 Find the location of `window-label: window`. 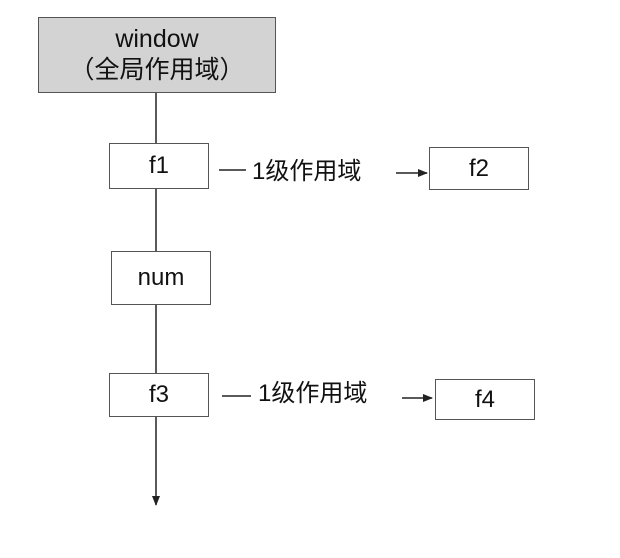

window-label: window is located at coordinates (157, 38).